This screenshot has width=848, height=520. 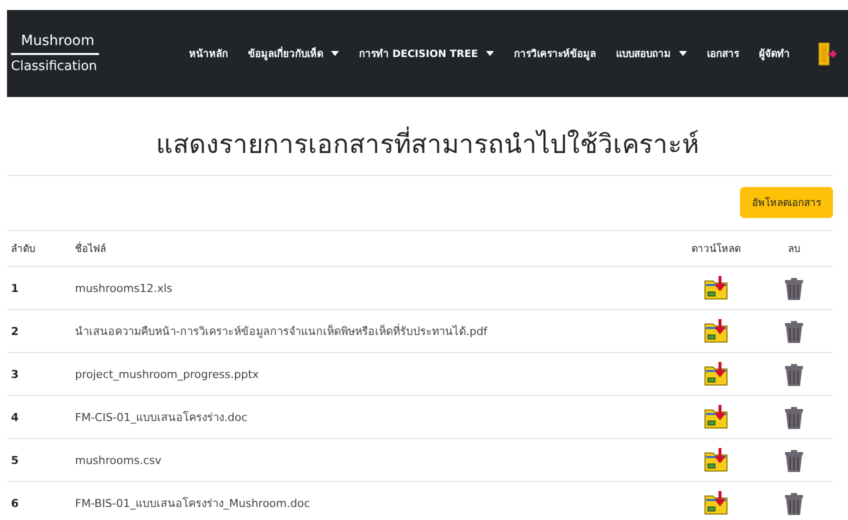 I want to click on nav-link: หน้าหลัก, so click(x=208, y=53).